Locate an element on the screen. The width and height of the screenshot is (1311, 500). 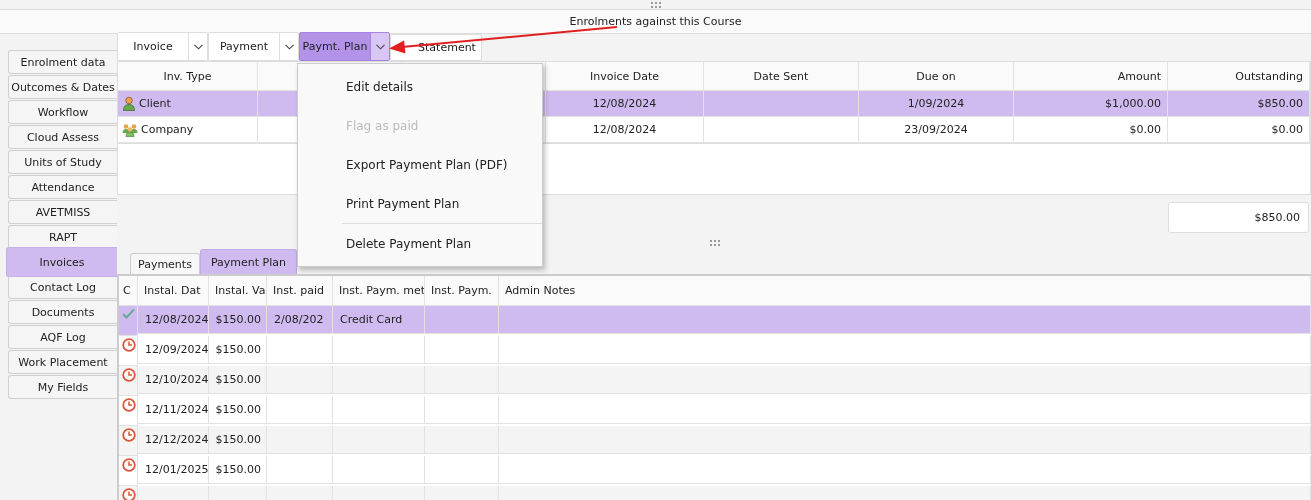
menu-item: Export Payment Plan (PDF) is located at coordinates (420, 164).